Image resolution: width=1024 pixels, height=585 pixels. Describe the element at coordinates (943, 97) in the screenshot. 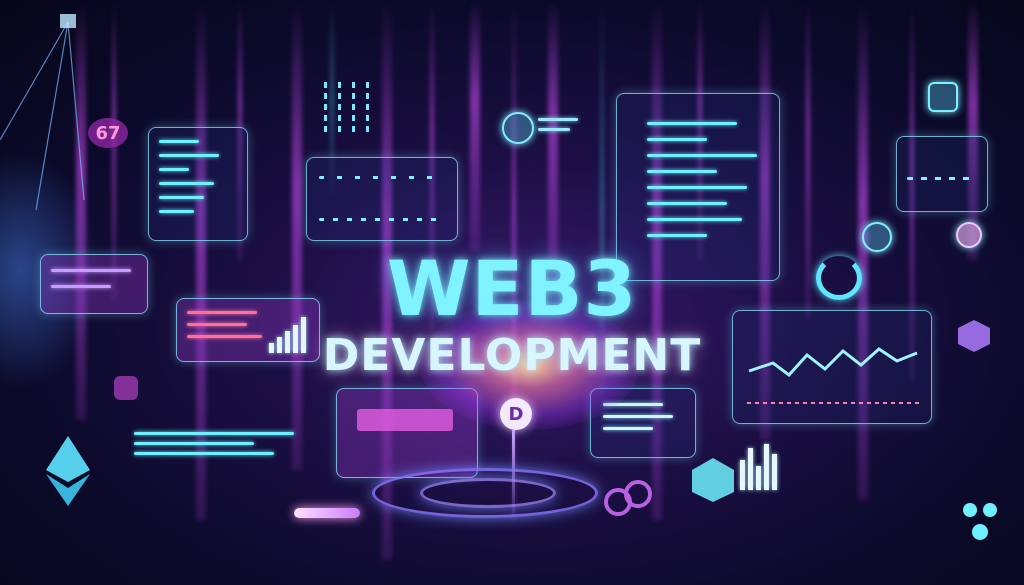

I see `shield-icon` at that location.